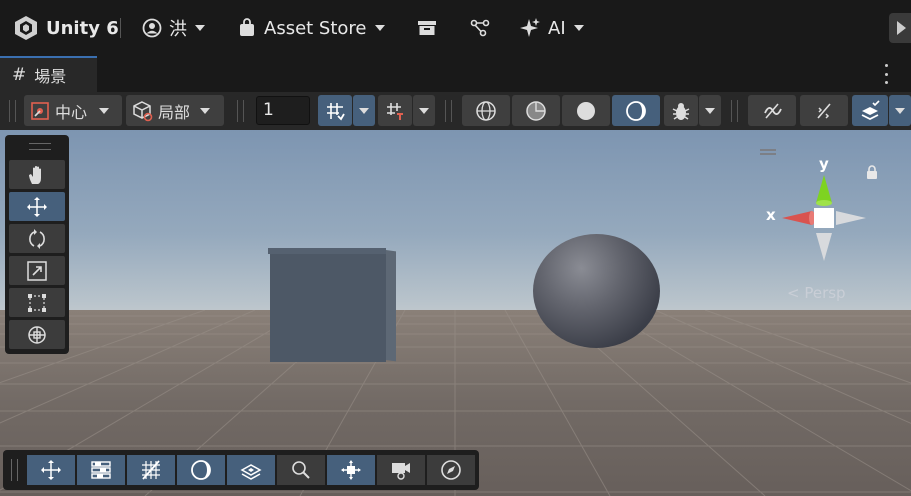 The width and height of the screenshot is (911, 496). I want to click on cube-top-edge, so click(327, 251).